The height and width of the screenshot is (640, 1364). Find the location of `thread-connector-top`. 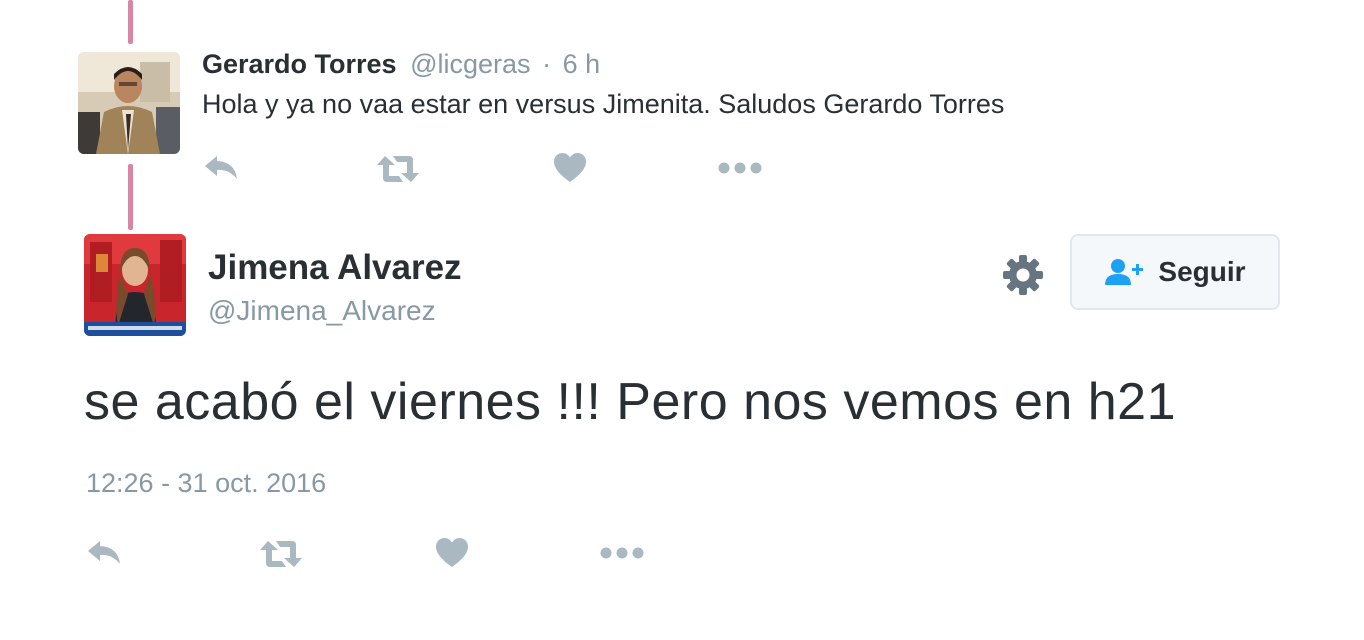

thread-connector-top is located at coordinates (130, 22).